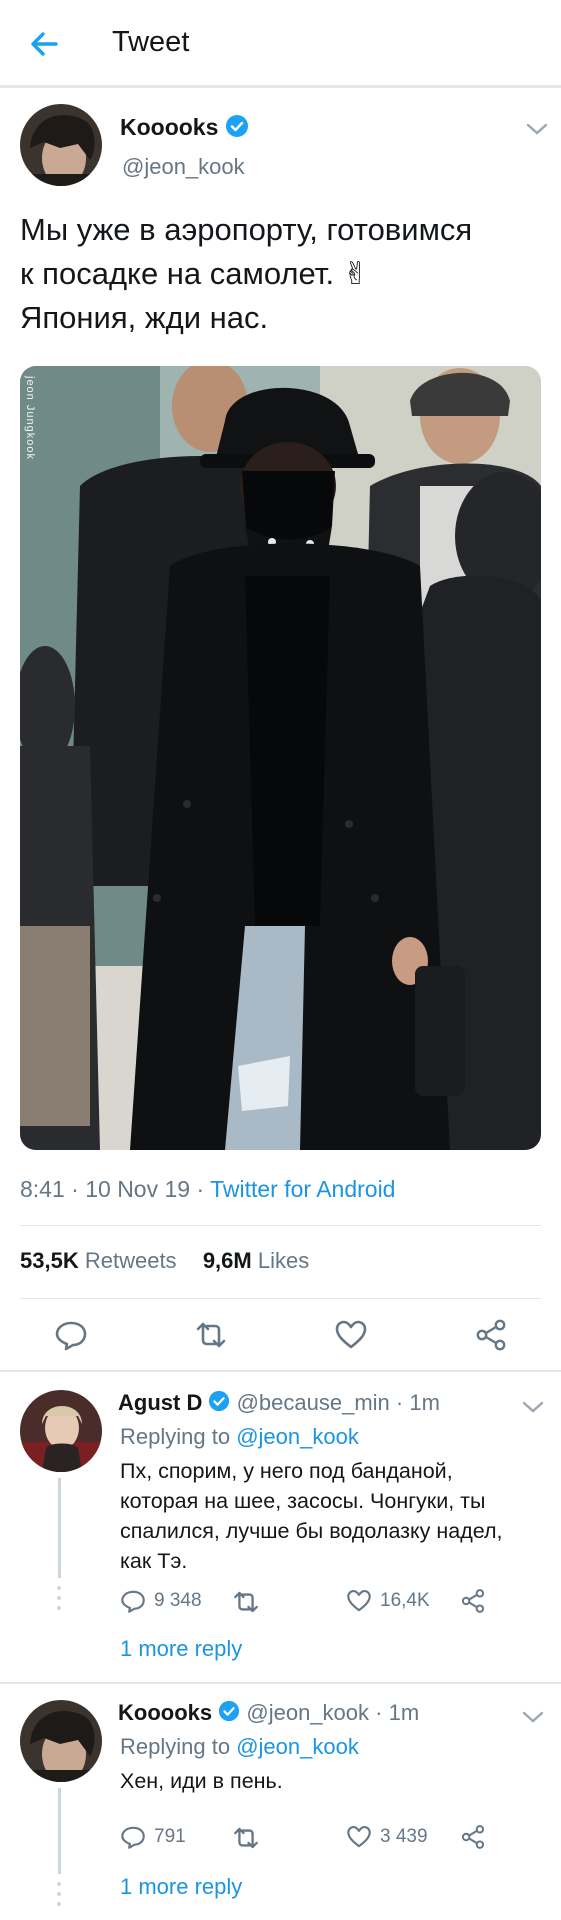 Image resolution: width=561 pixels, height=1920 pixels. Describe the element at coordinates (160, 1402) in the screenshot. I see `reply-author-name: Agust D` at that location.